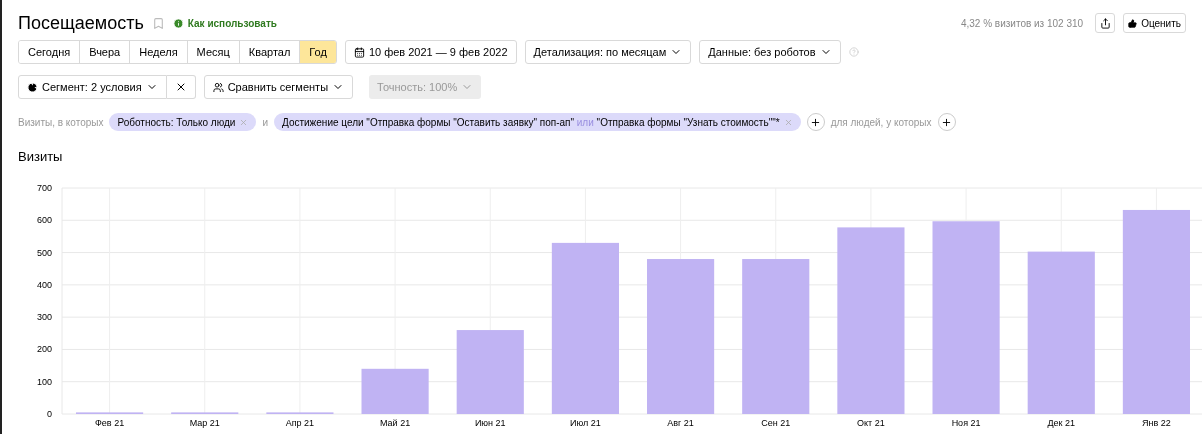 The image size is (1202, 434). What do you see at coordinates (537, 122) in the screenshot?
I see `condition-chip: Достижение цели "Отправка формы "Оставить заявку" поп-ап" или "Отправка формы "Узнать стоимость""*` at bounding box center [537, 122].